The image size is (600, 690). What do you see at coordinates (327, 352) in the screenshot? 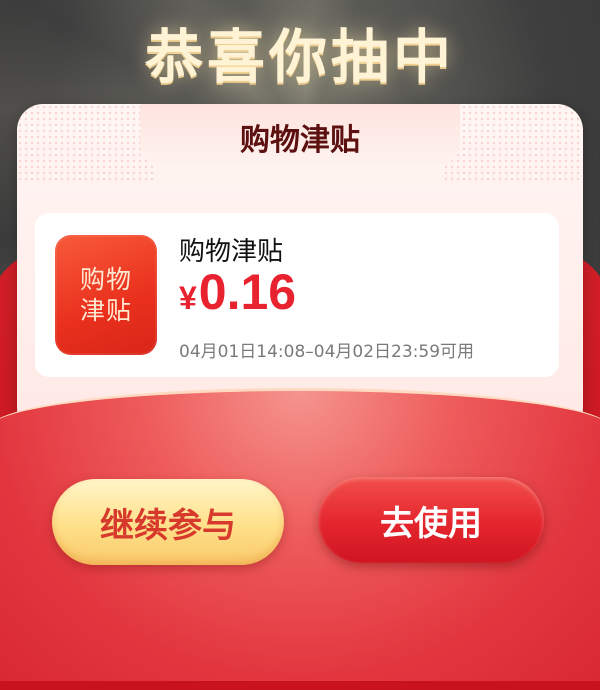
I see `coupon-validity: 04月01日14:08–04月02日23:59可用` at bounding box center [327, 352].